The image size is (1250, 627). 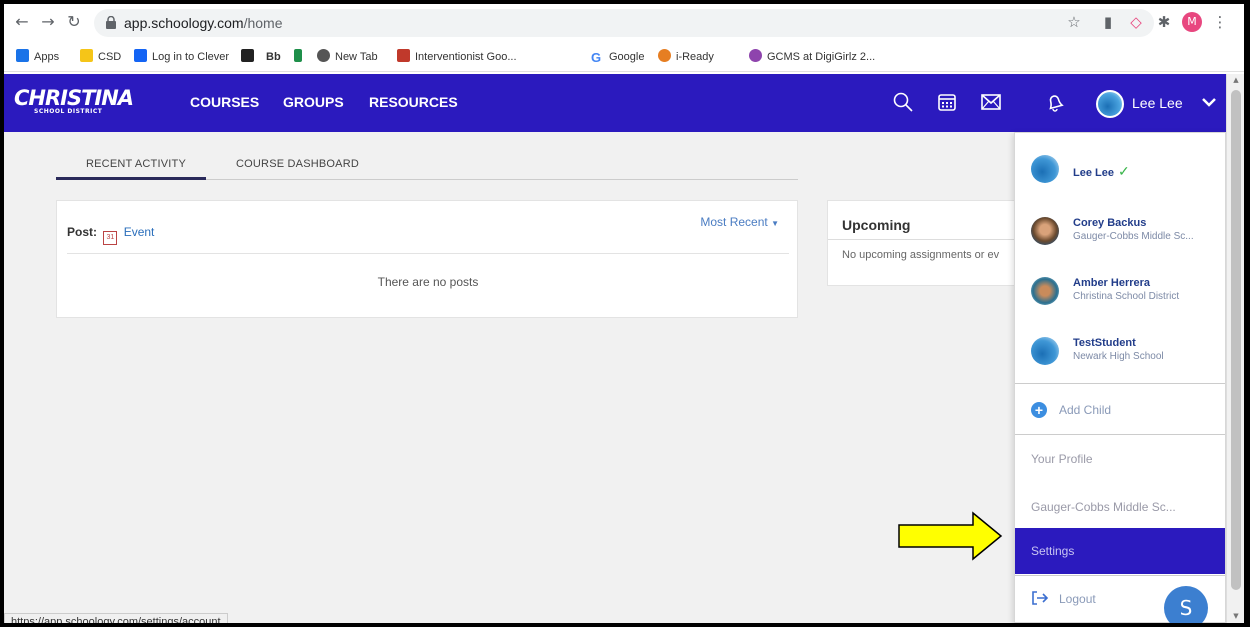 I want to click on user-menu-trigger: Lee Lee, so click(x=1159, y=103).